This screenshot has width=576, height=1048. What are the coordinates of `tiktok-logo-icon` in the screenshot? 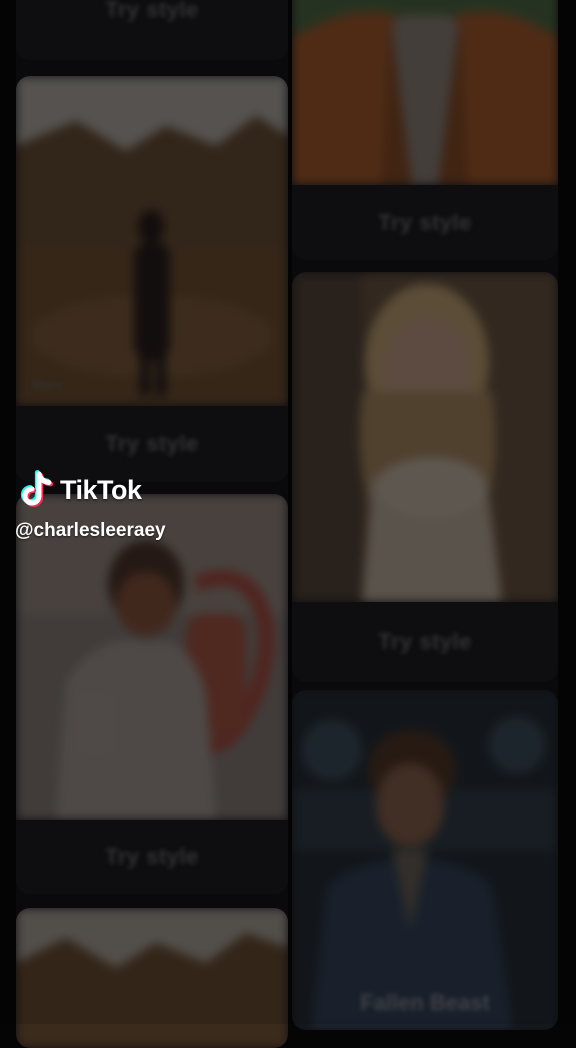 It's located at (37, 488).